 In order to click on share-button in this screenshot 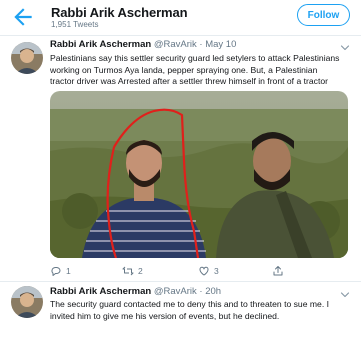, I will do `click(280, 271)`.